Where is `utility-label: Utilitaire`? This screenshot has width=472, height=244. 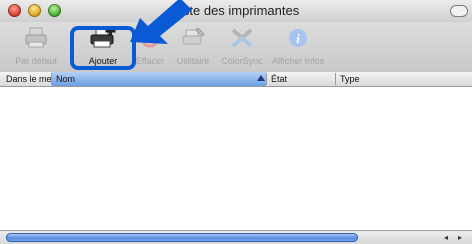
utility-label: Utilitaire is located at coordinates (193, 61).